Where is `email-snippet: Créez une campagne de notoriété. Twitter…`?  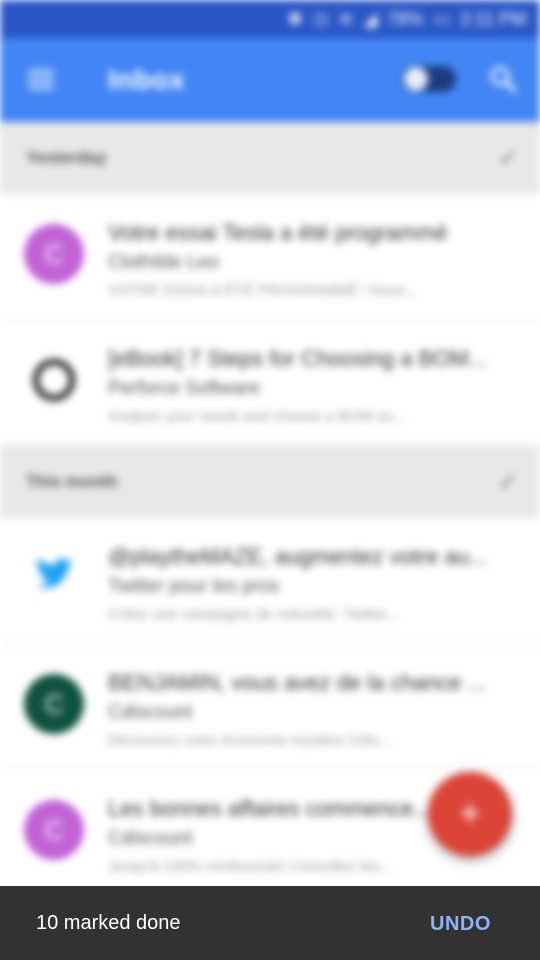
email-snippet: Créez une campagne de notoriété. Twitter… is located at coordinates (253, 614).